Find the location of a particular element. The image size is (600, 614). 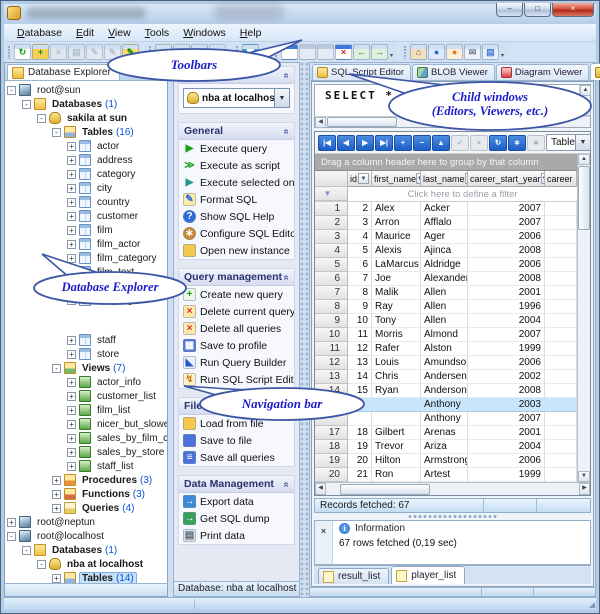

row-number-cell: 5 is located at coordinates (331, 265).